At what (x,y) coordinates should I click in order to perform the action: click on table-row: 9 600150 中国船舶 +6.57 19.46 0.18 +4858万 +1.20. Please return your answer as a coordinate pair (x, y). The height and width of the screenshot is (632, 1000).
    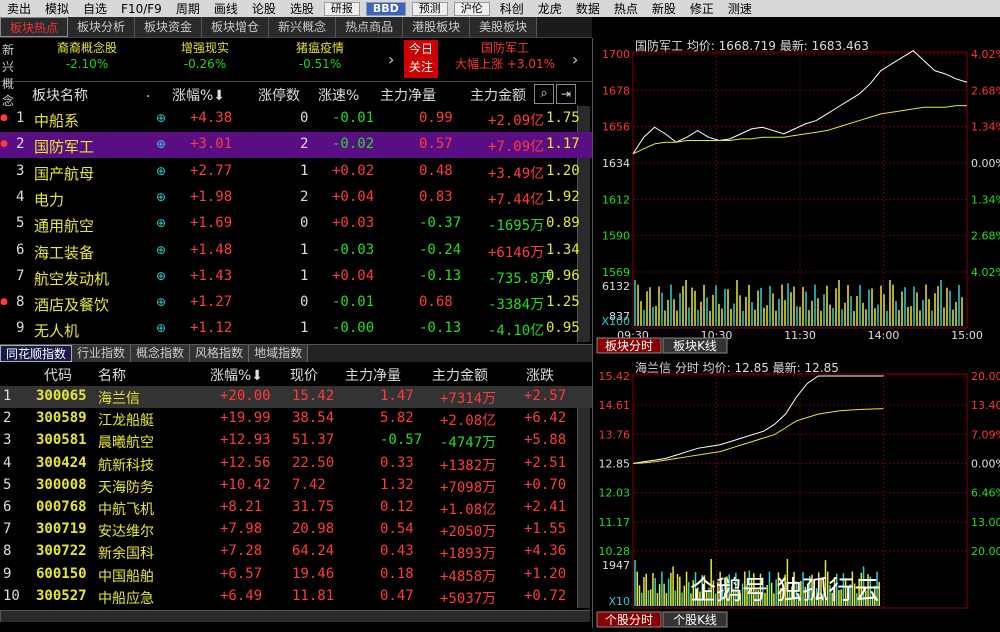
    Looking at the image, I should click on (296, 575).